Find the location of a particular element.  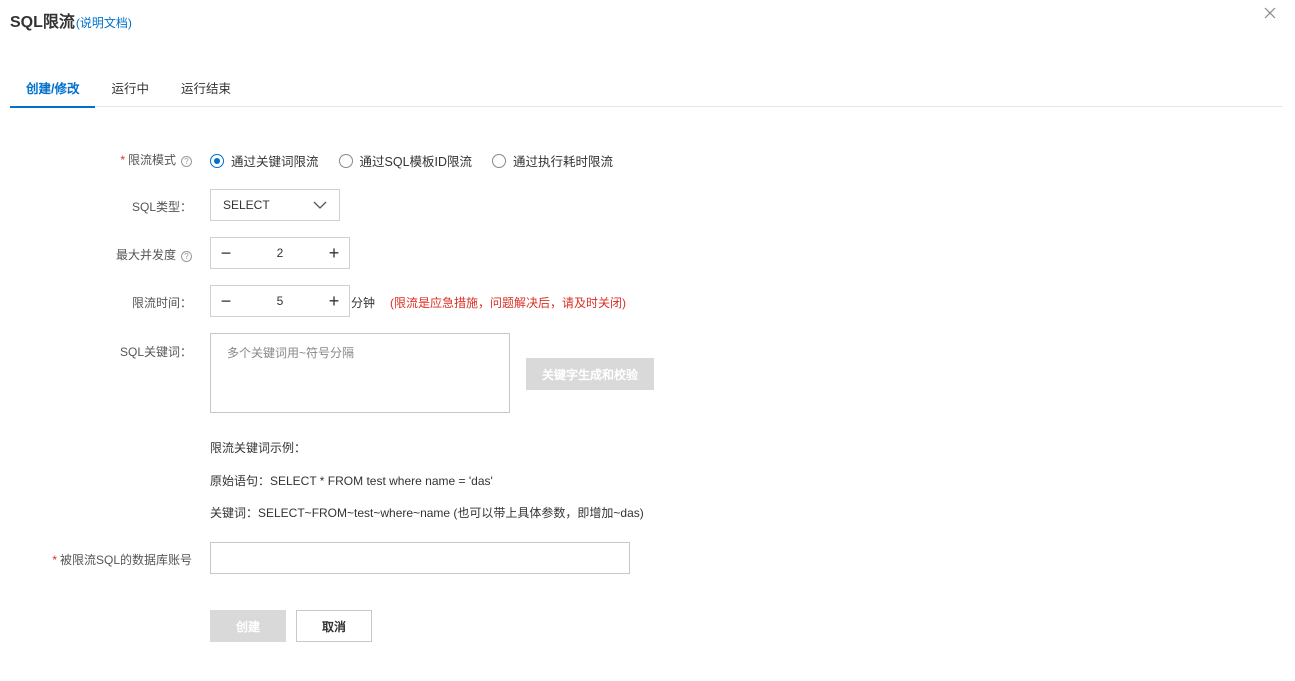

max-concurrency-value: 2 is located at coordinates (280, 253).